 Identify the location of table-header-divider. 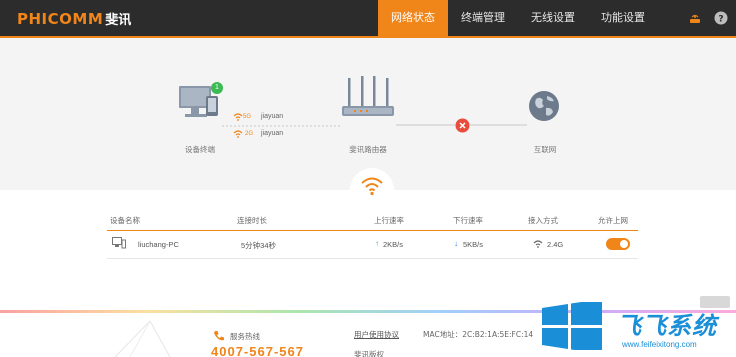
(372, 230).